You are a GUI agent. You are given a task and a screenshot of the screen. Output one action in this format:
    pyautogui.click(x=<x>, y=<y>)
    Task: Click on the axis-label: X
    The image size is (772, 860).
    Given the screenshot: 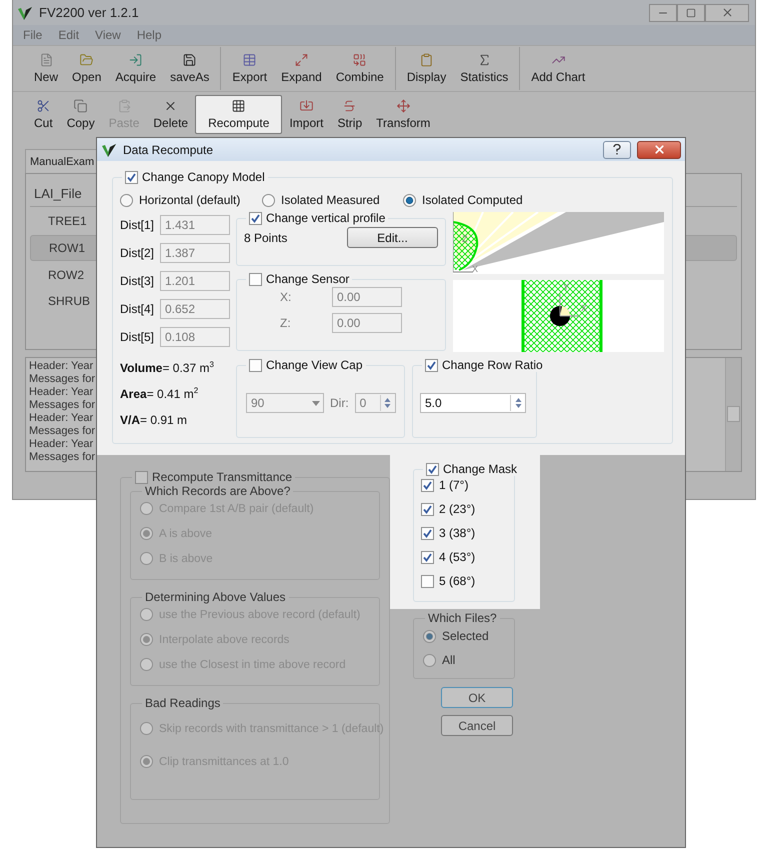 What is the action you would take?
    pyautogui.click(x=475, y=269)
    